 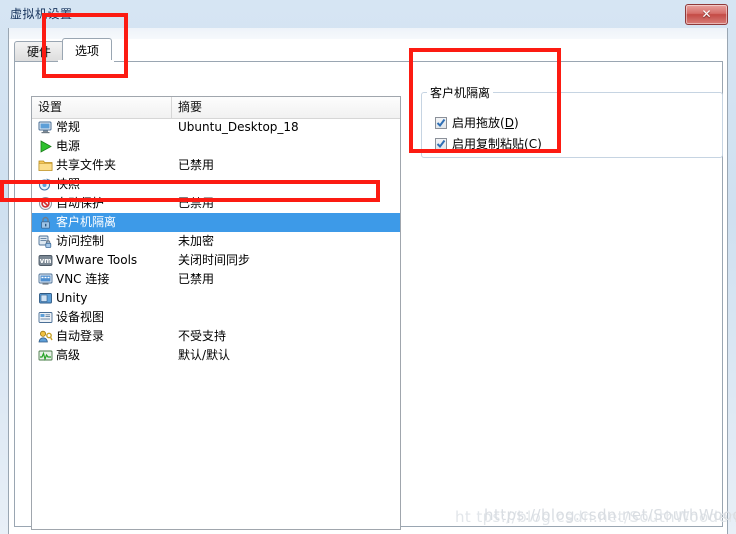 I want to click on copy-paste-text: 启用复制粘贴(, so click(x=490, y=144).